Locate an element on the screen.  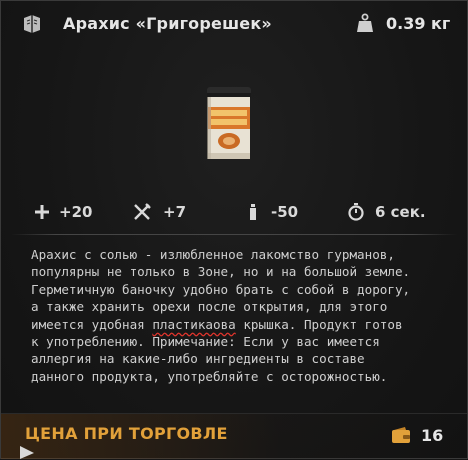
wallet-icon is located at coordinates (401, 435).